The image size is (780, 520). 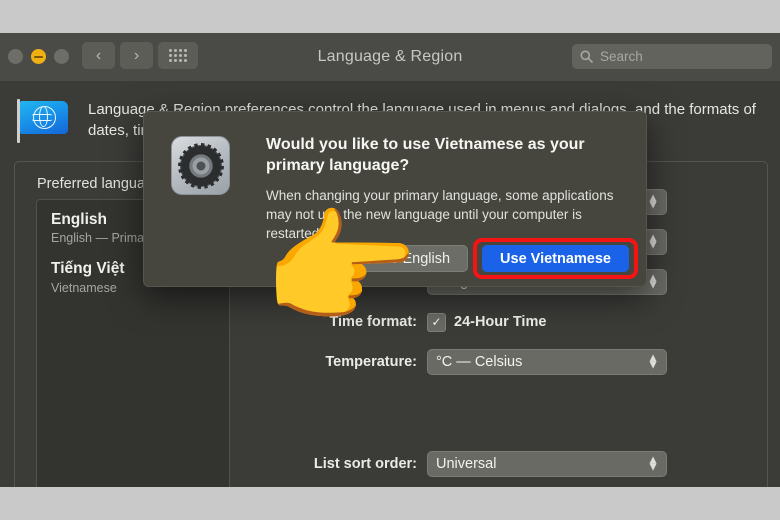 I want to click on temperature-popup: °C — Celsius ▲ ▼, so click(x=547, y=362).